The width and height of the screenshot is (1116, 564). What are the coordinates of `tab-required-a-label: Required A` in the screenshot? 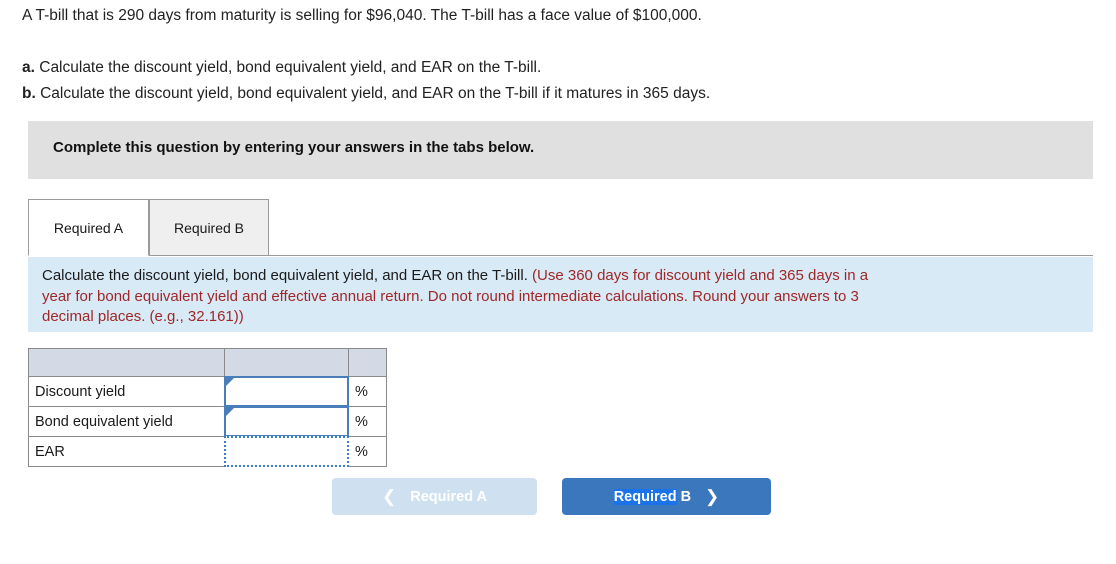 It's located at (88, 227).